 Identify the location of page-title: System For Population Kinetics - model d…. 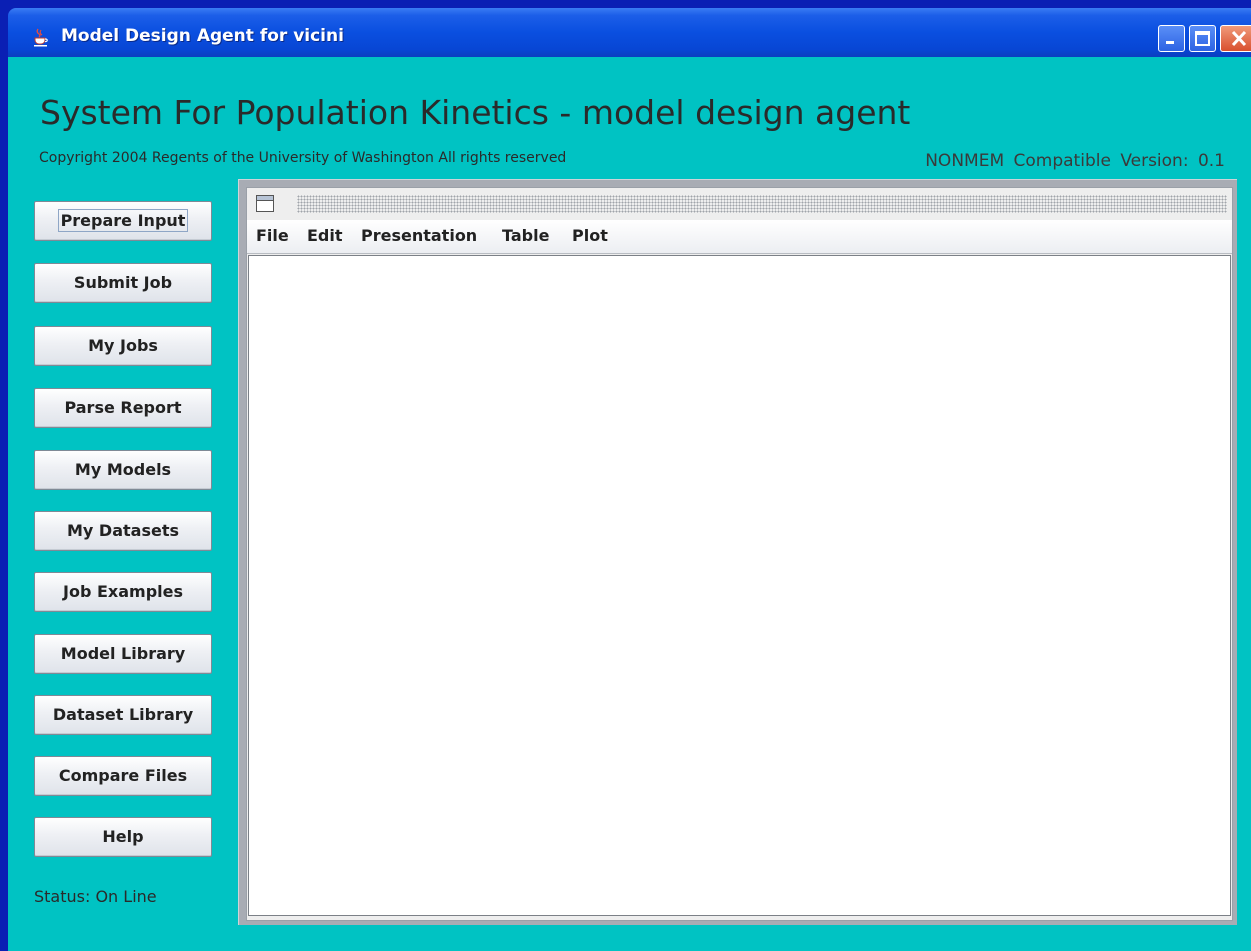
(475, 112).